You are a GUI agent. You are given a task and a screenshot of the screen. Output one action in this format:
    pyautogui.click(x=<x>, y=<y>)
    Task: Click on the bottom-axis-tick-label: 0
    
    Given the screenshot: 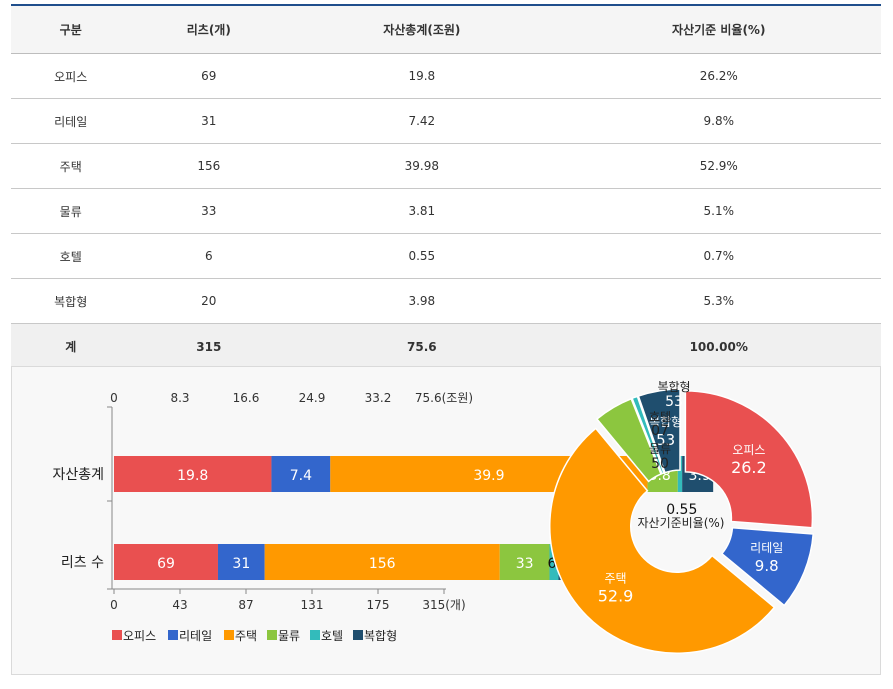 What is the action you would take?
    pyautogui.click(x=114, y=605)
    